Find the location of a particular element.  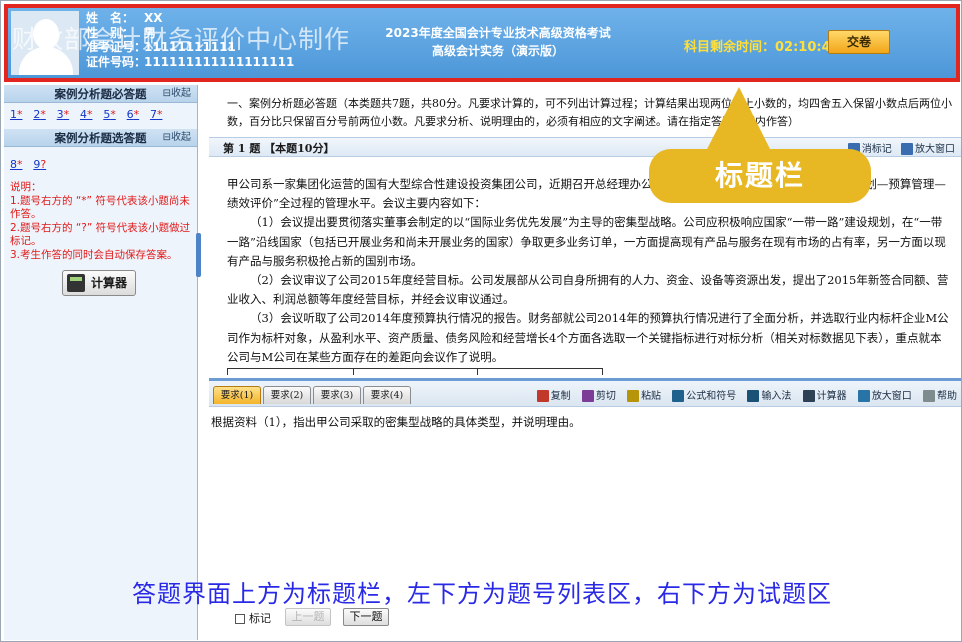

paste-button: 粘贴 is located at coordinates (644, 394).